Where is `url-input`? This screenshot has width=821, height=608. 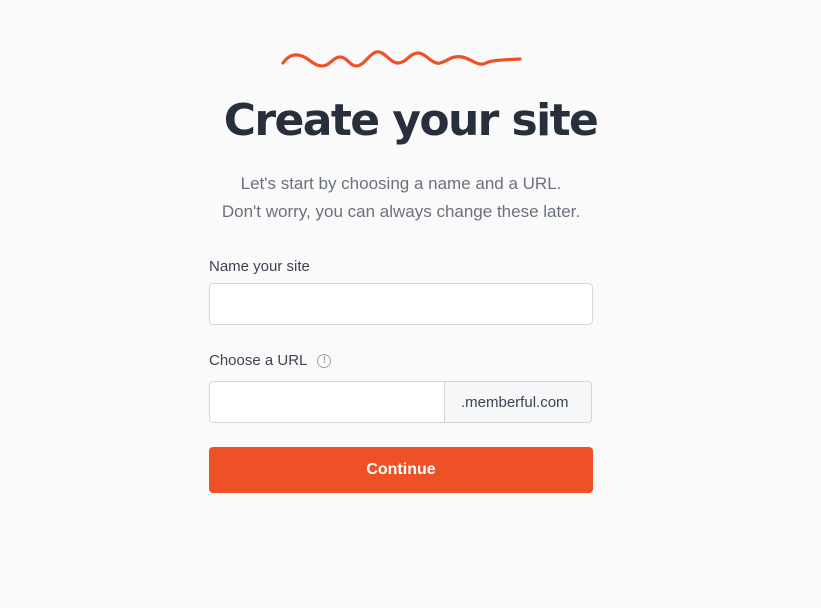 url-input is located at coordinates (327, 402).